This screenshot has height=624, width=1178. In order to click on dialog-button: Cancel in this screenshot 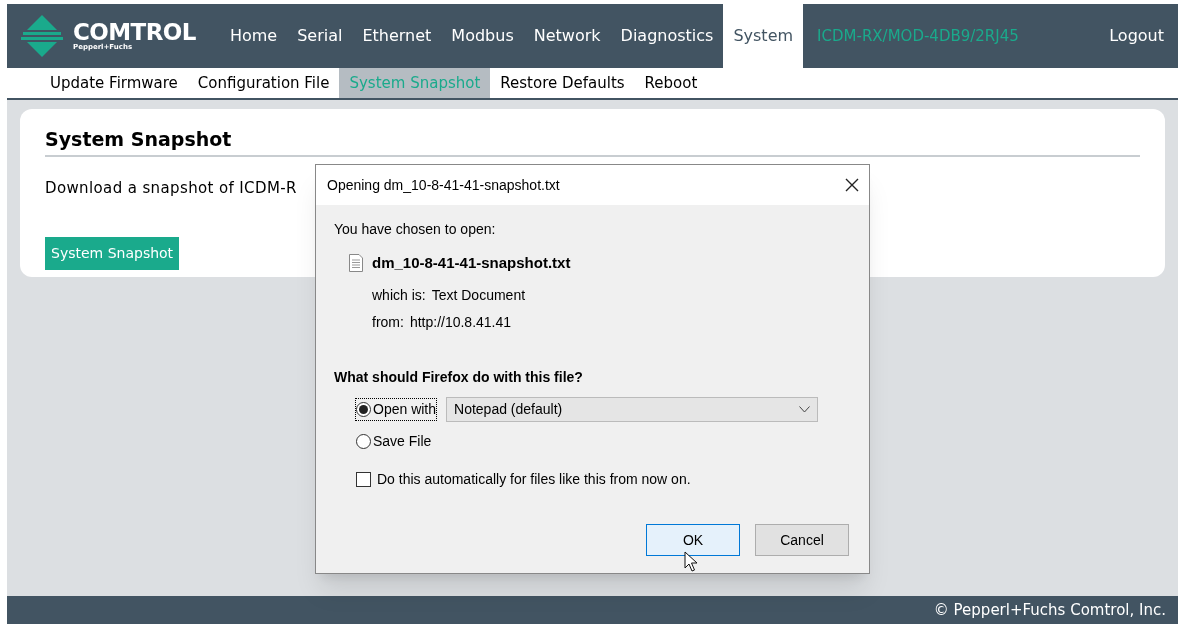, I will do `click(802, 540)`.